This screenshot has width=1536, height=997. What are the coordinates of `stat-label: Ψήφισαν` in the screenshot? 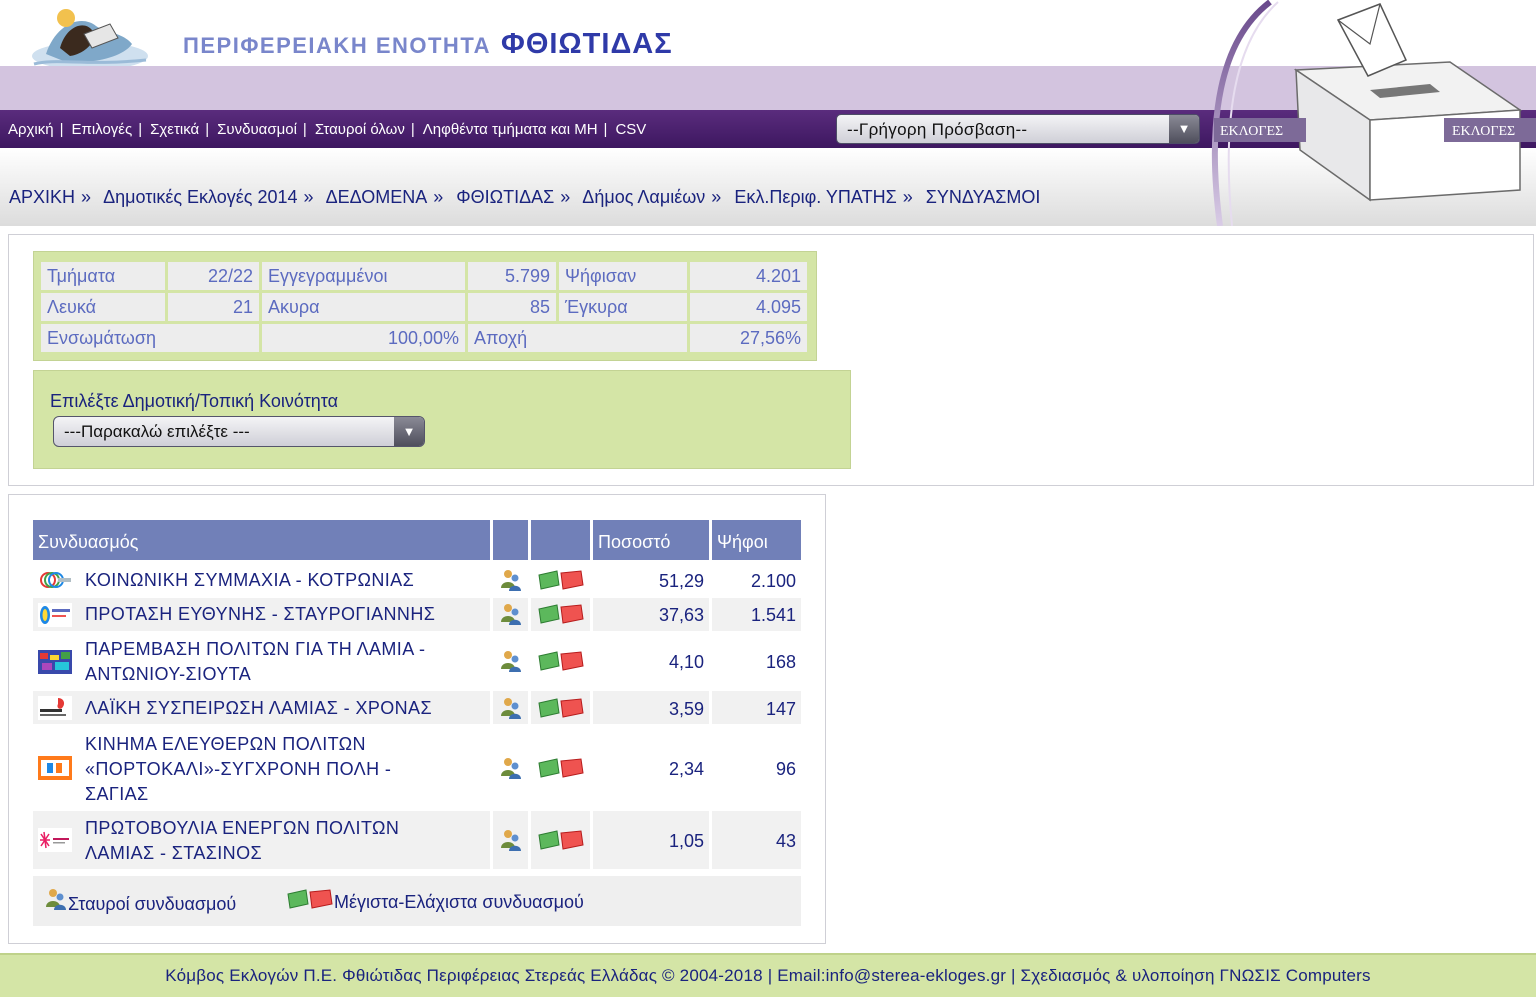 It's located at (623, 276).